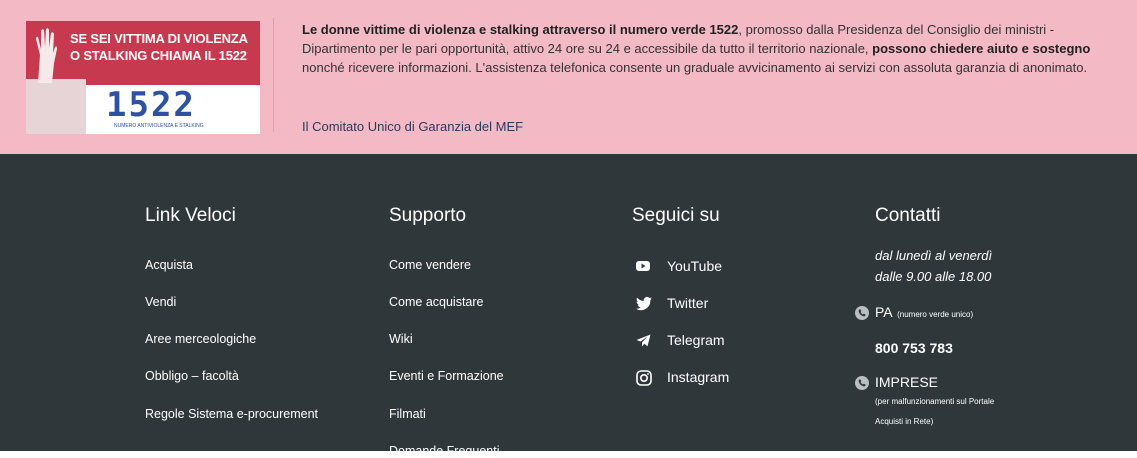  I want to click on raised-hand-icon, so click(46, 55).